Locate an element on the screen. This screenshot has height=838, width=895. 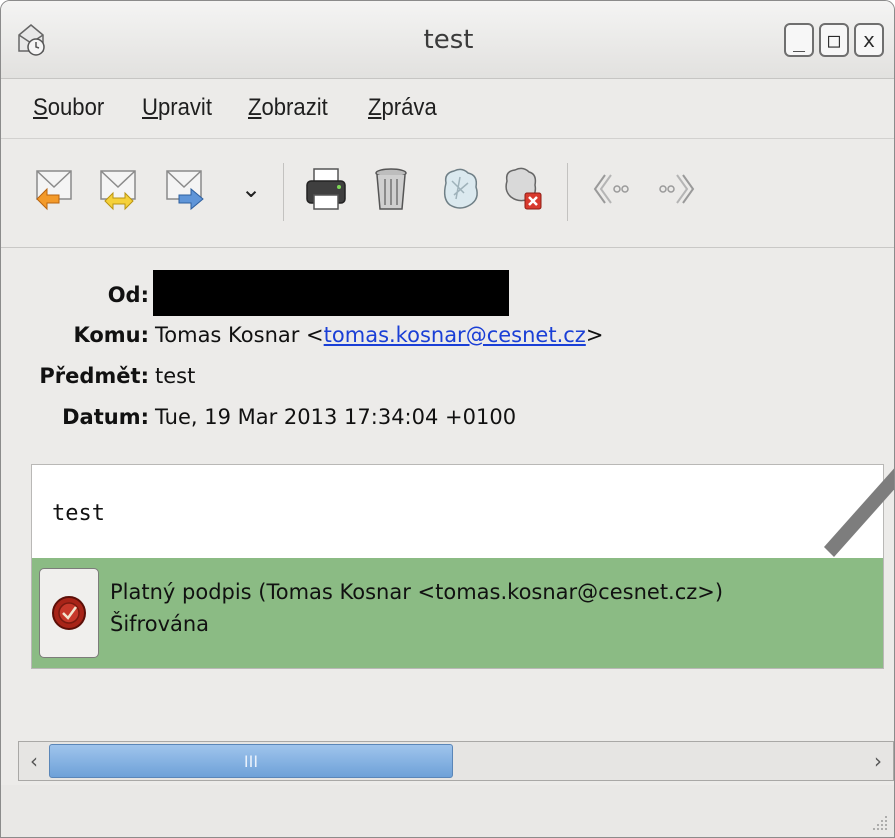
subject-label: Předmět: is located at coordinates (94, 376).